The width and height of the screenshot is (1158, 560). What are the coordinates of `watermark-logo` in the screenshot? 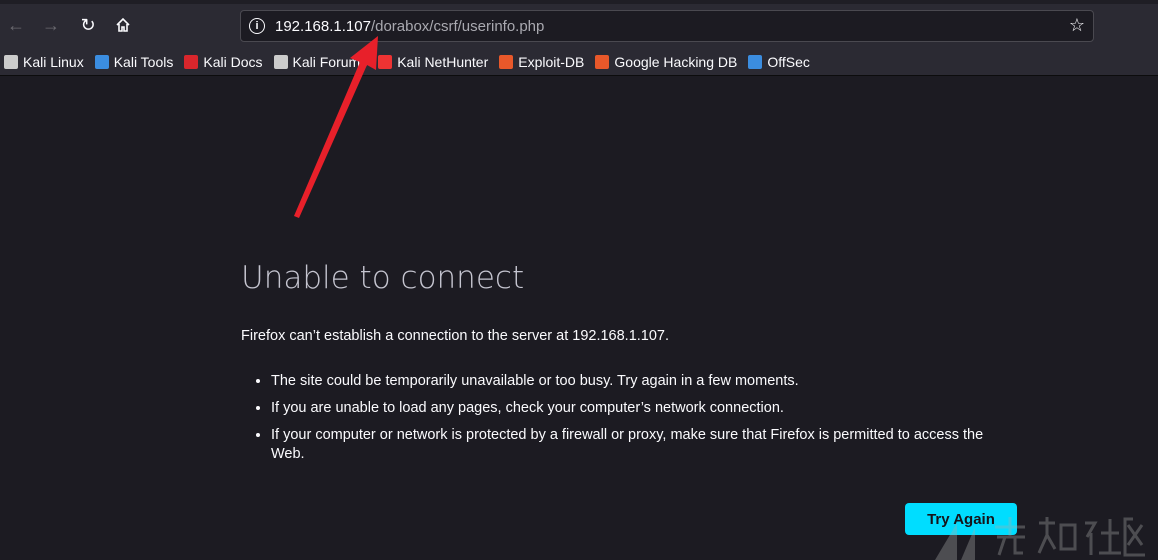 It's located at (1040, 538).